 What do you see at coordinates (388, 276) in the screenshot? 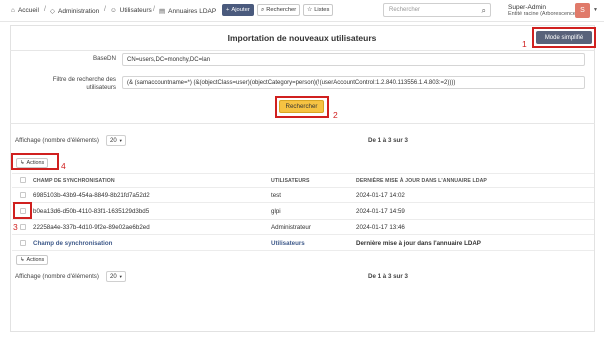
I see `pagination-range-bottom: De 1 à 3 sur 3` at bounding box center [388, 276].